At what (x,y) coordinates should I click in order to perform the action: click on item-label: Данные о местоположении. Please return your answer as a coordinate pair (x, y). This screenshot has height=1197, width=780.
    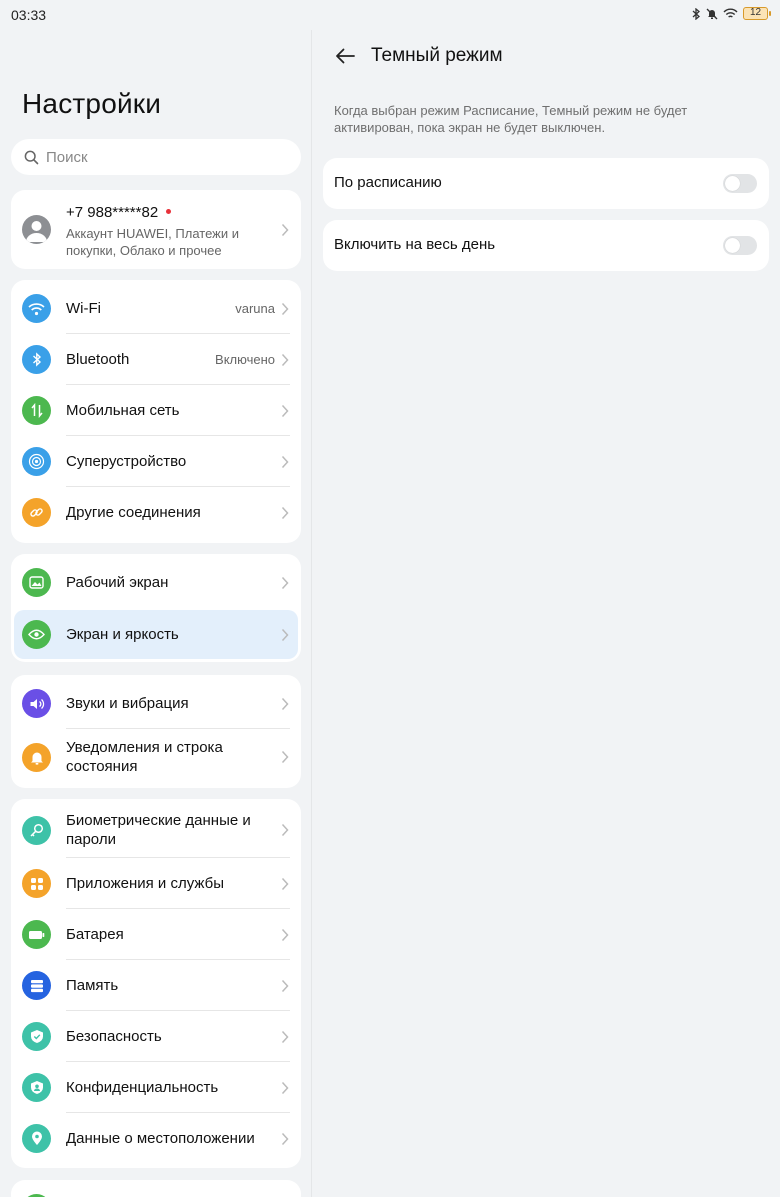
    Looking at the image, I should click on (160, 1138).